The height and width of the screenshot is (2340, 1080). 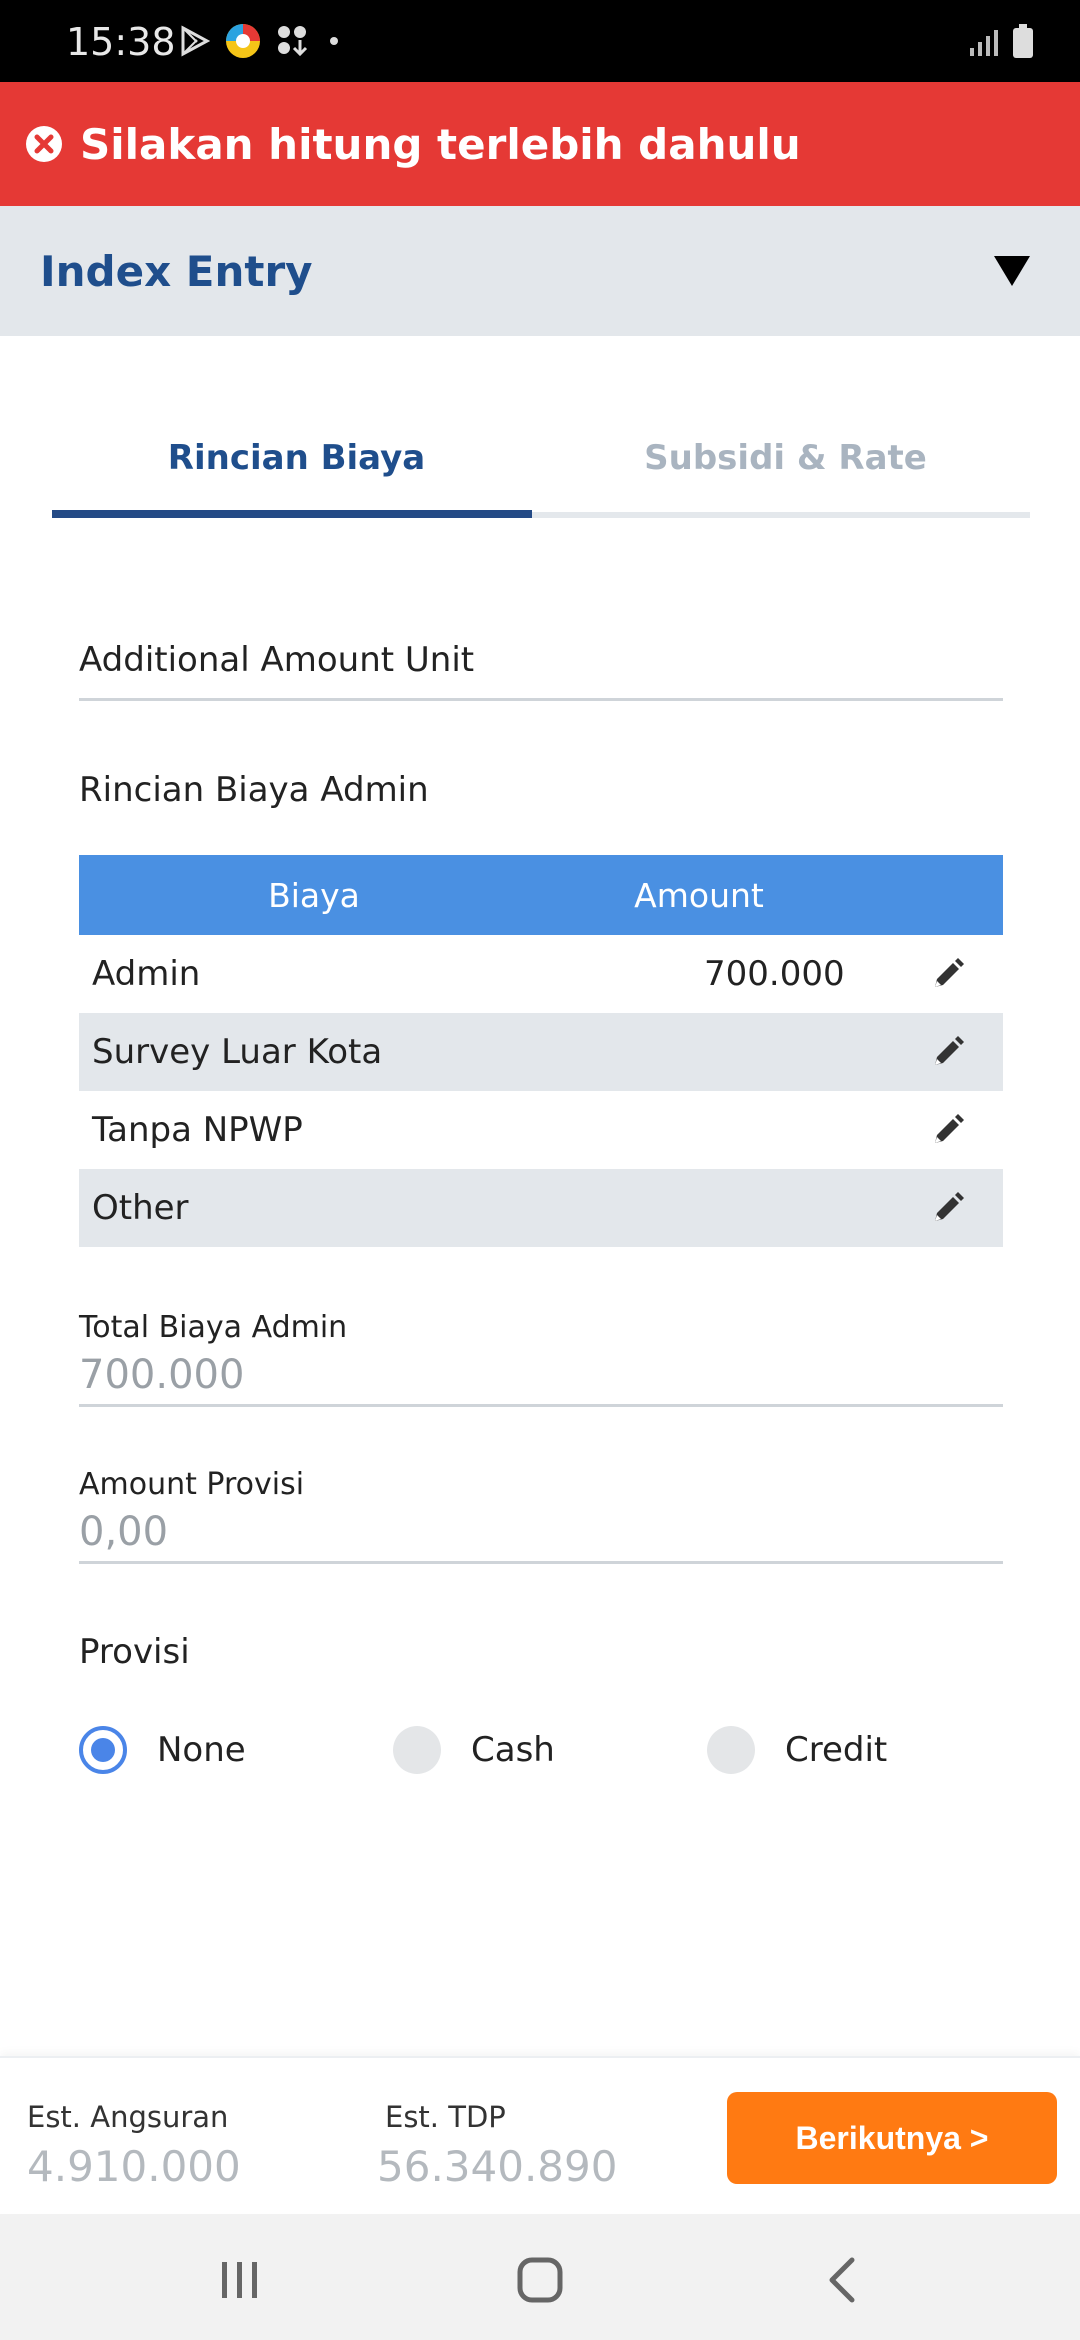 I want to click on column-header-biaya: Biaya, so click(x=314, y=895).